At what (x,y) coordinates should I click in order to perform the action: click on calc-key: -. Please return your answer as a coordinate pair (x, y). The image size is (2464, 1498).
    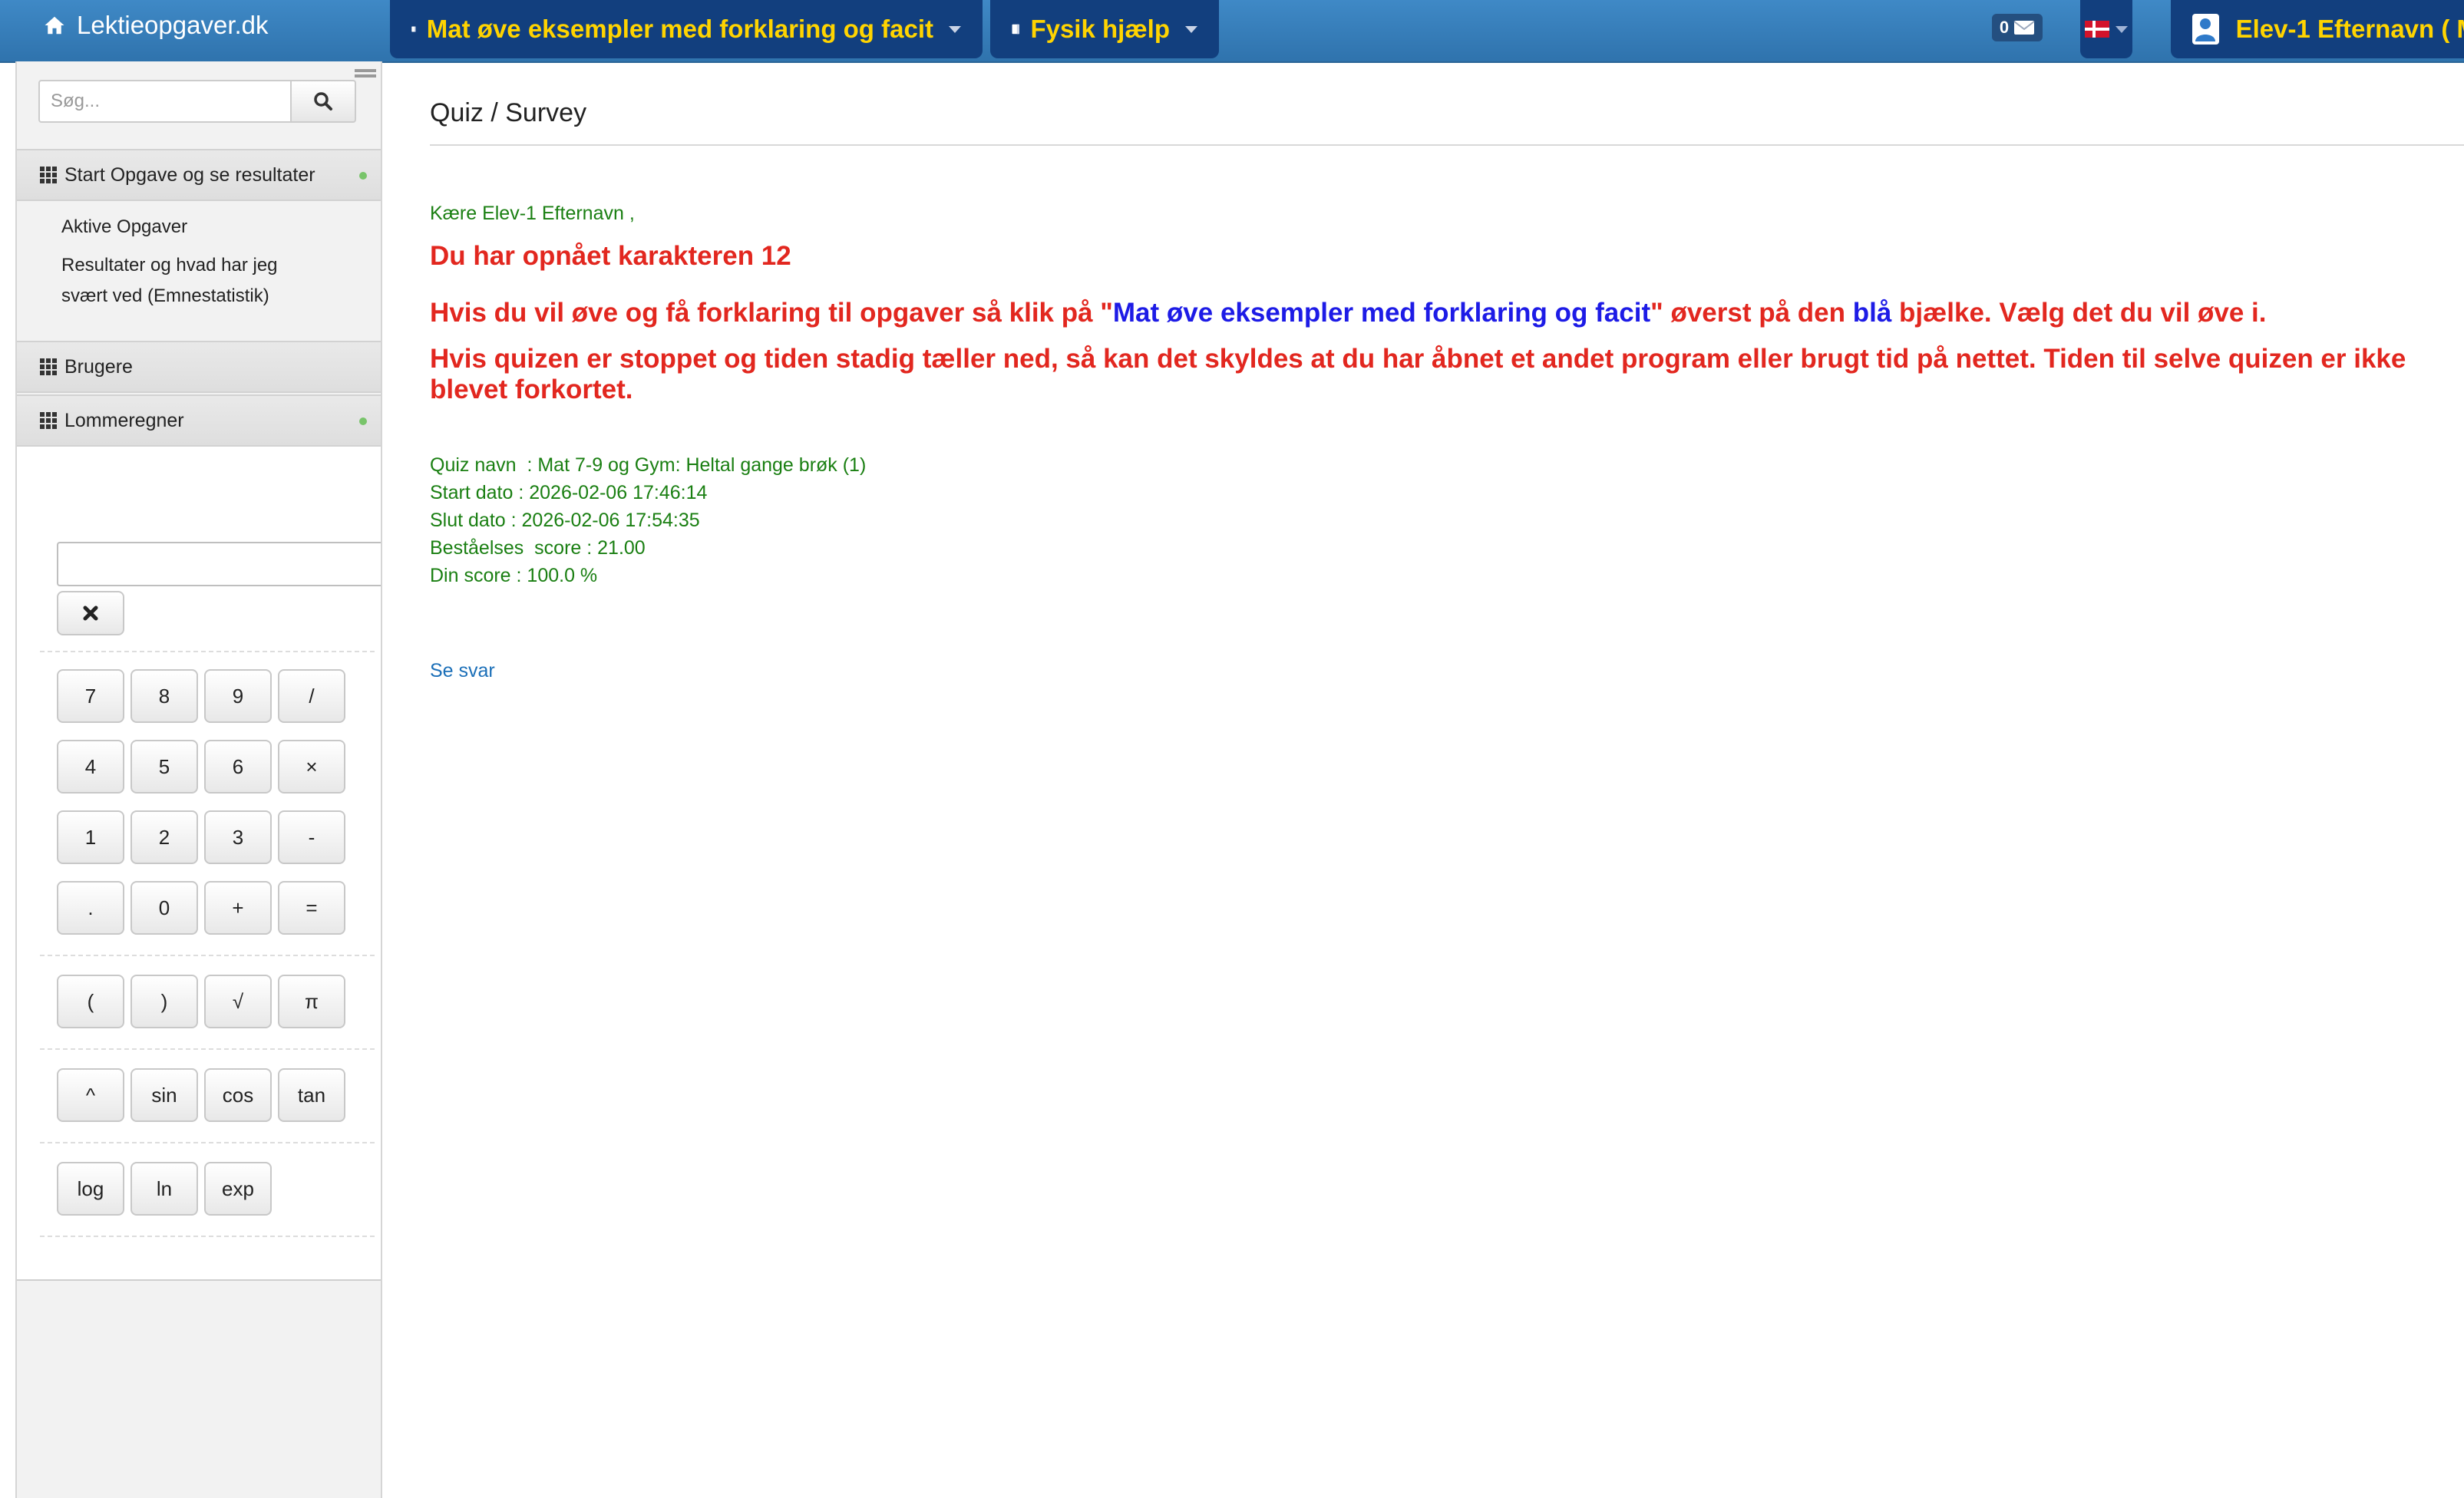
    Looking at the image, I should click on (311, 837).